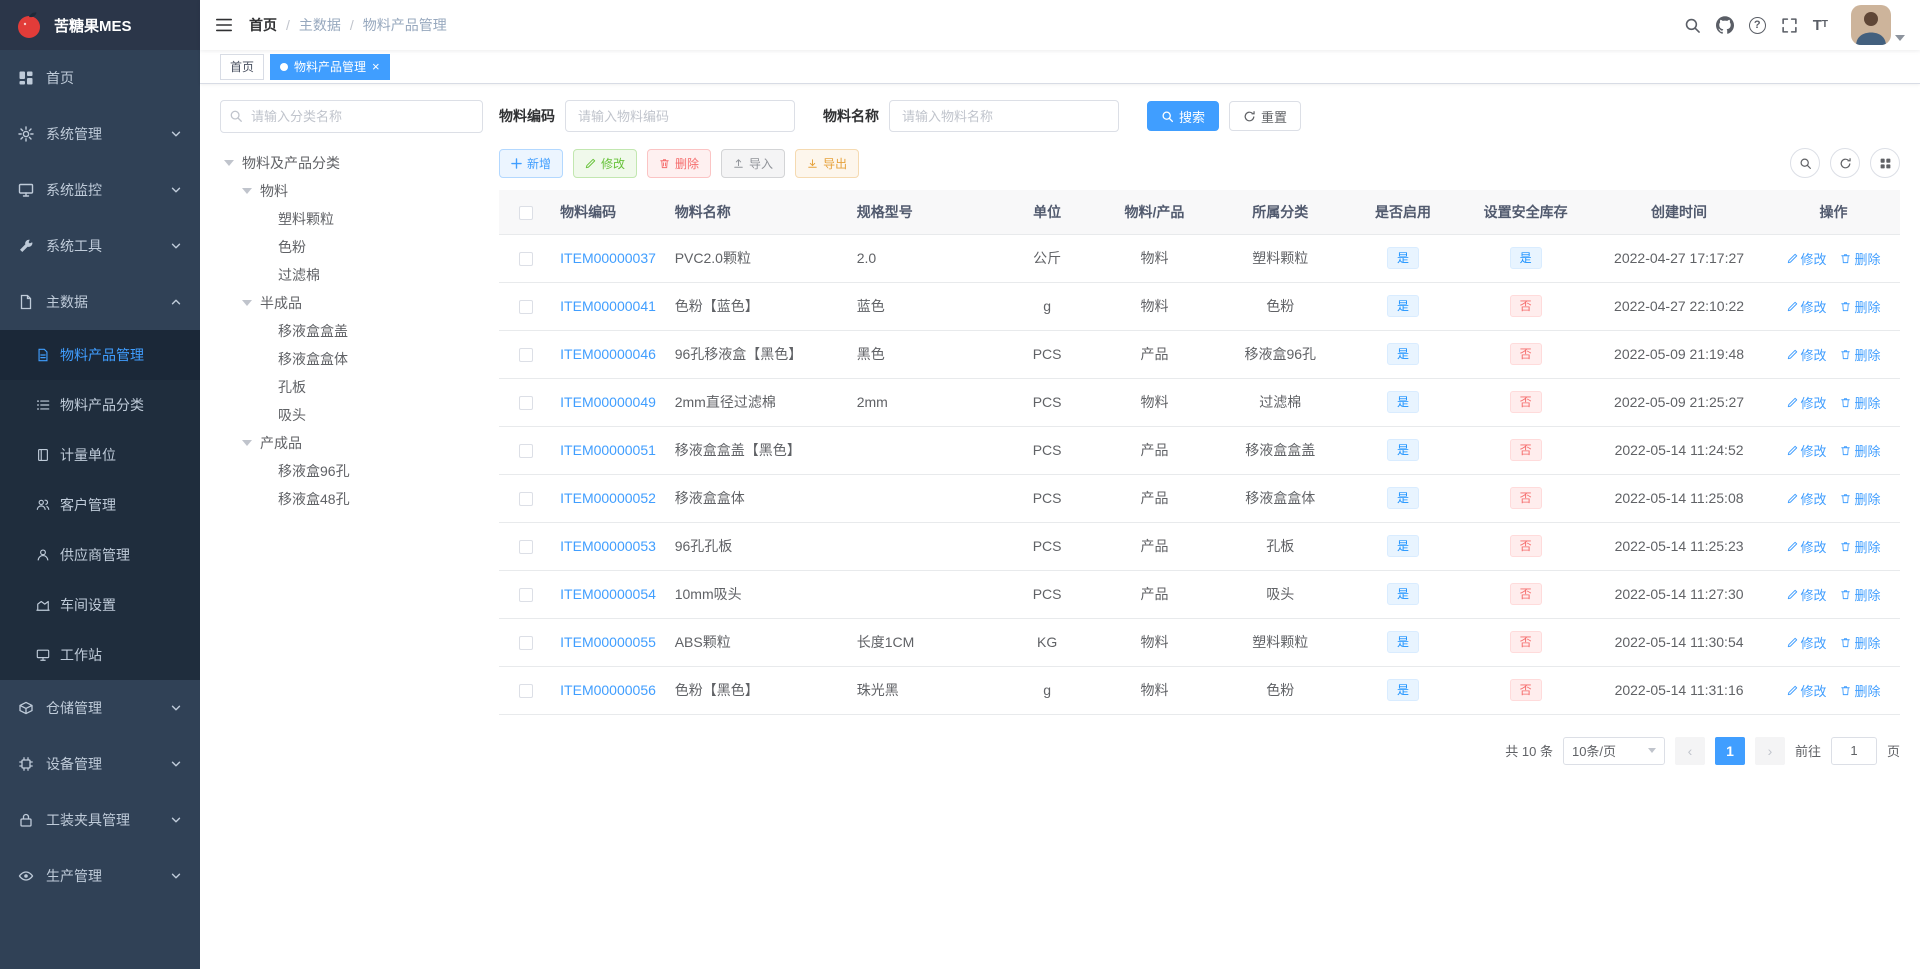 The height and width of the screenshot is (969, 1920). What do you see at coordinates (100, 655) in the screenshot?
I see `sidebar-item-workstation: 工作站` at bounding box center [100, 655].